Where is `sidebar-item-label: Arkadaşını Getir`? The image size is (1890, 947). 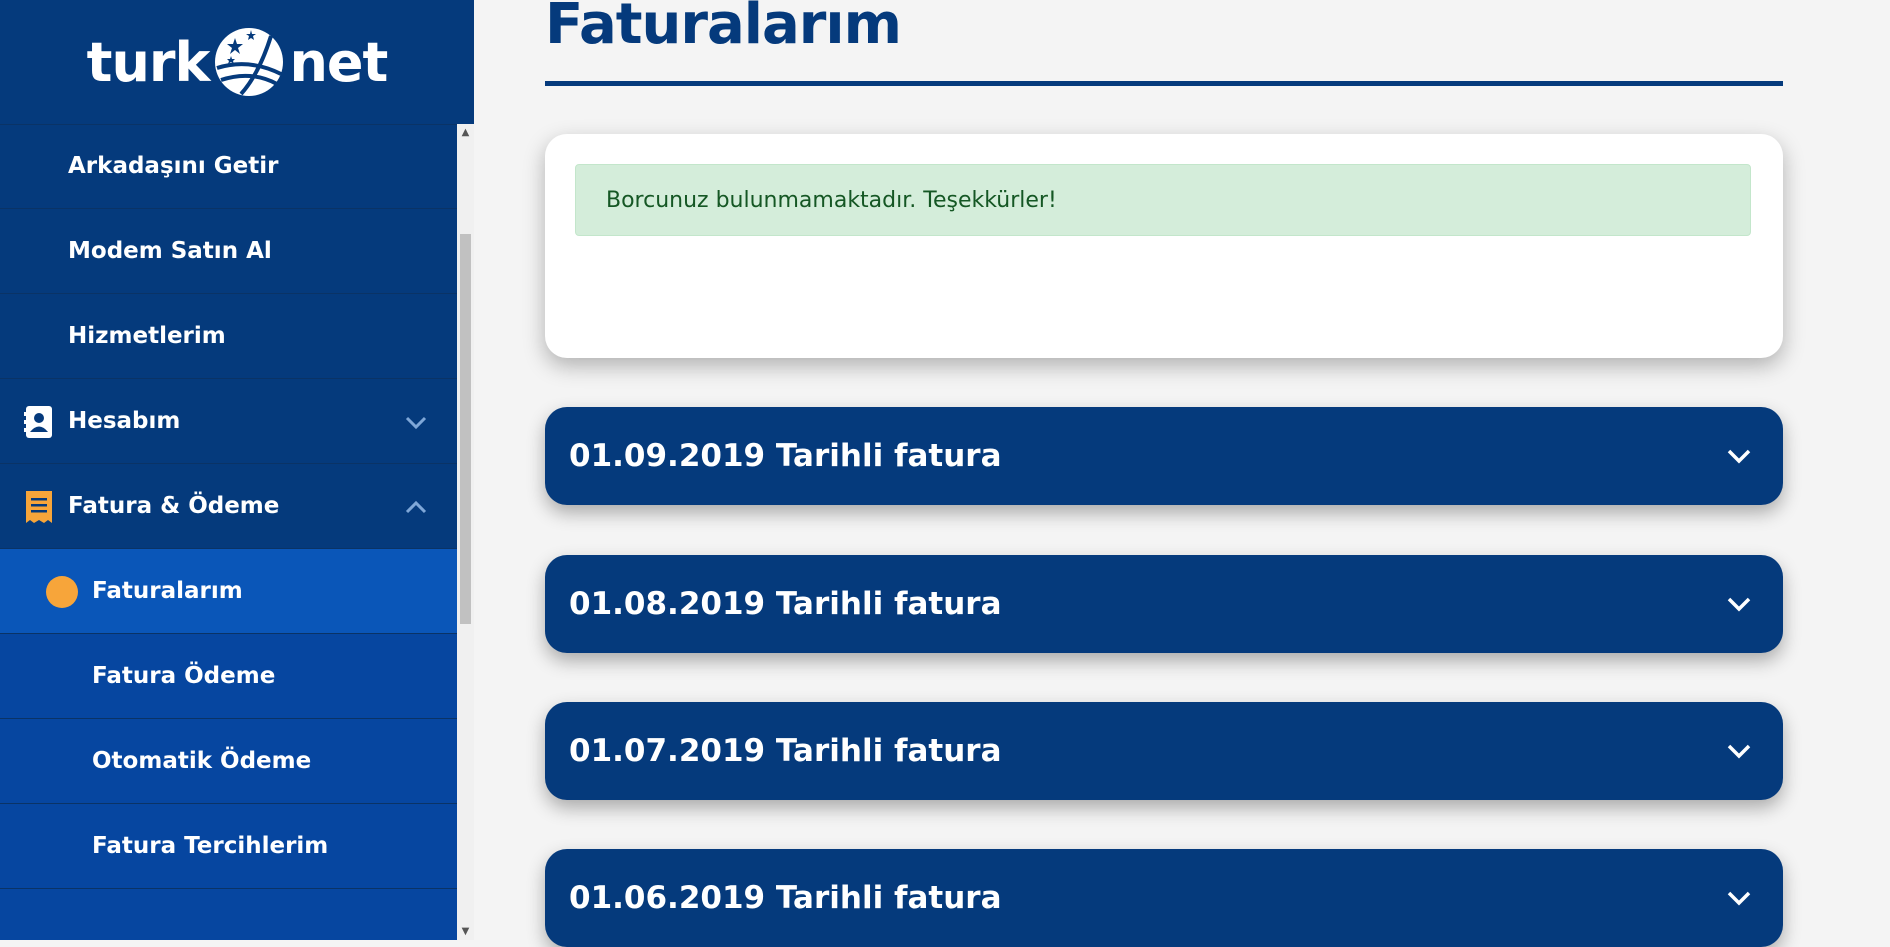
sidebar-item-label: Arkadaşını Getir is located at coordinates (173, 166).